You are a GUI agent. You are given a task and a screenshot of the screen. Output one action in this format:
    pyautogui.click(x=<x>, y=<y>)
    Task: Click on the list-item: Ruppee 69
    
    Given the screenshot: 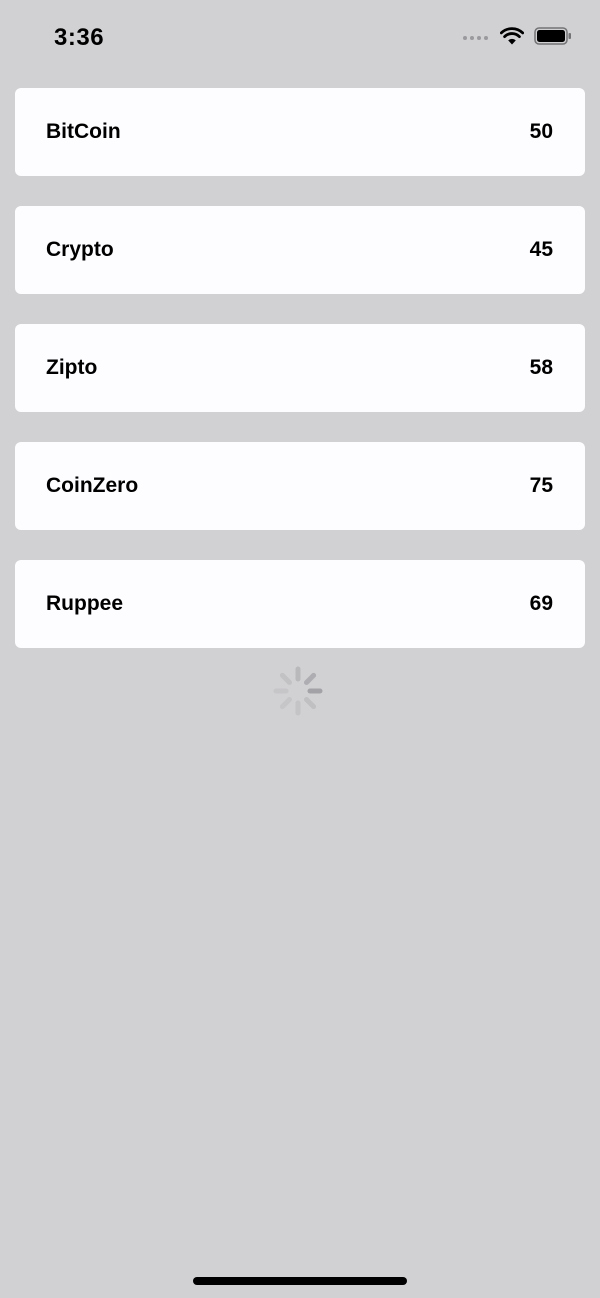 What is the action you would take?
    pyautogui.click(x=300, y=604)
    